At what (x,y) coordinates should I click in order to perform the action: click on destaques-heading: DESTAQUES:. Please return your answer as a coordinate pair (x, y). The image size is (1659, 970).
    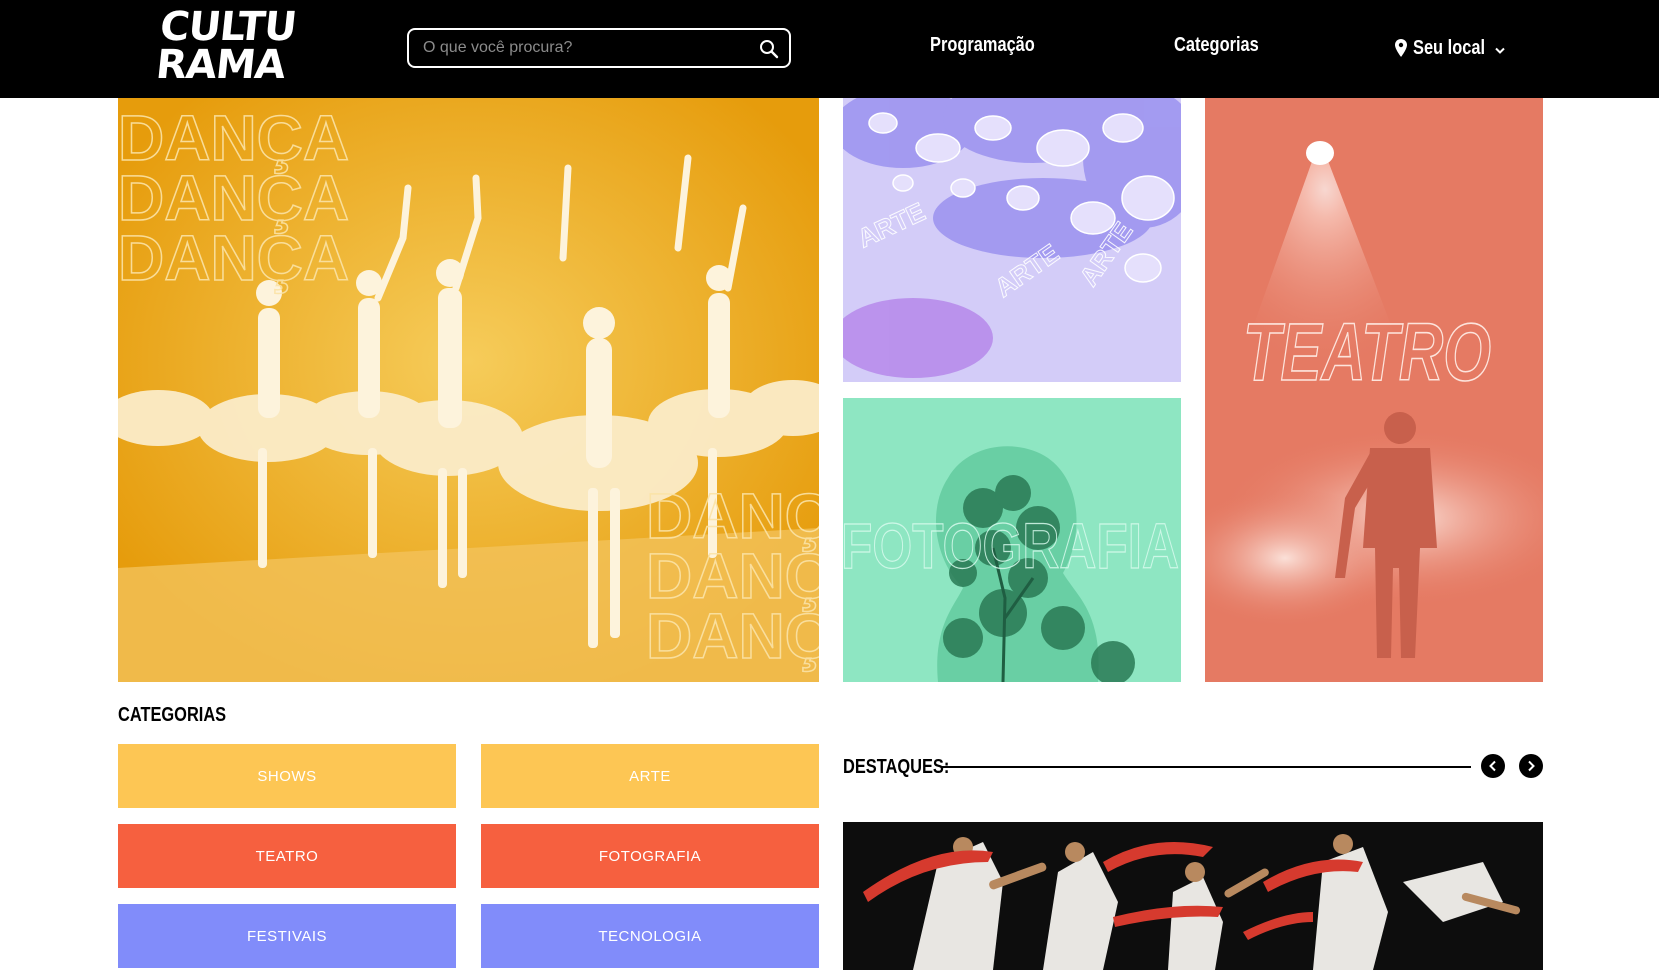
    Looking at the image, I should click on (896, 767).